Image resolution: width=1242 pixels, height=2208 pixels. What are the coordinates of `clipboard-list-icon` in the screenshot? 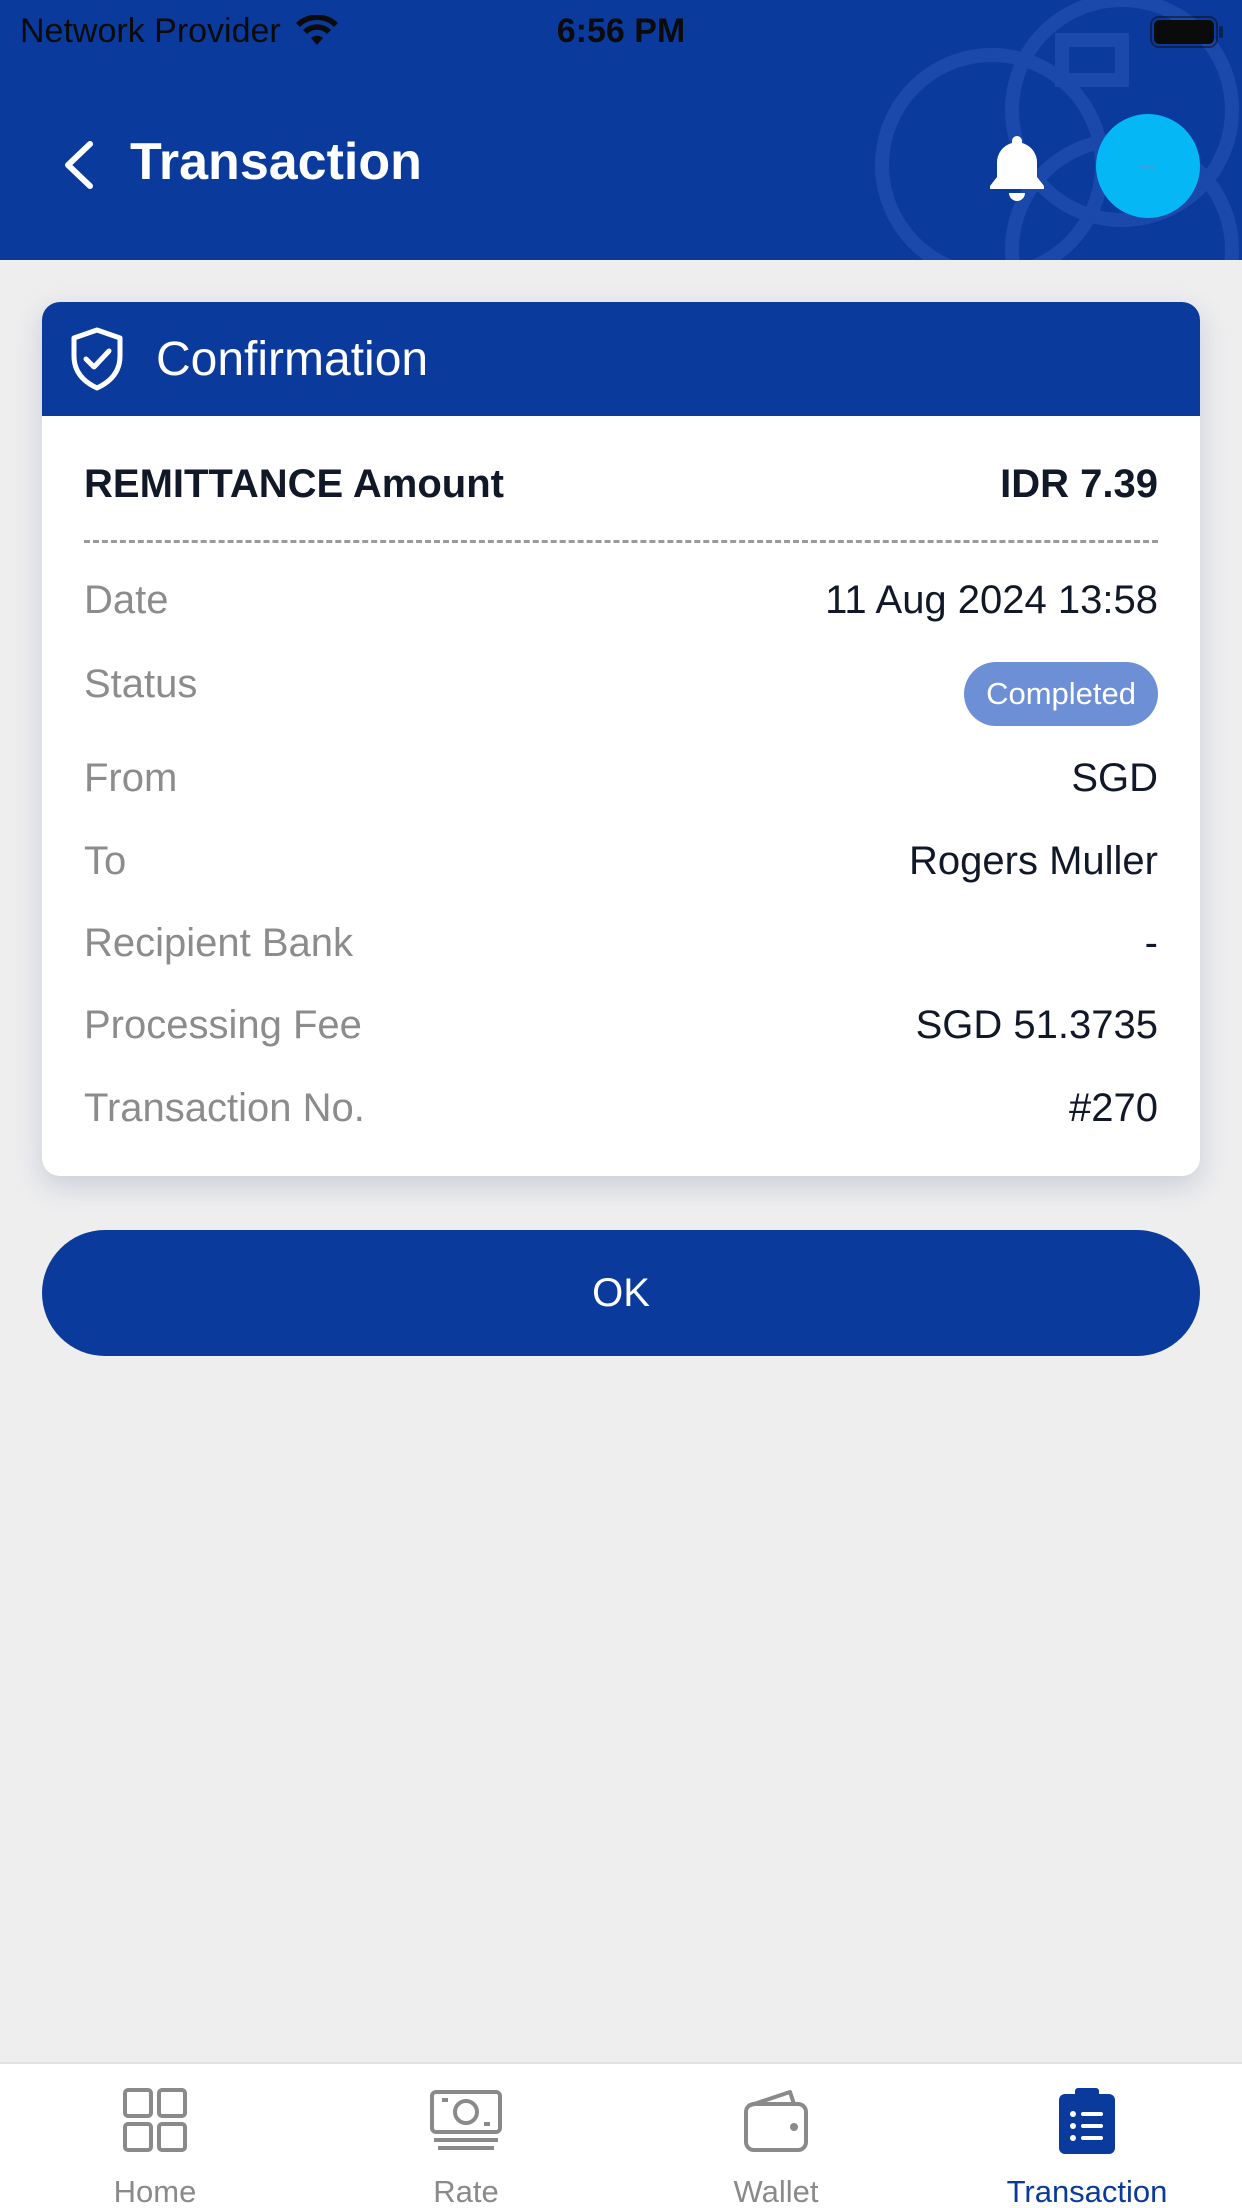 It's located at (1087, 2121).